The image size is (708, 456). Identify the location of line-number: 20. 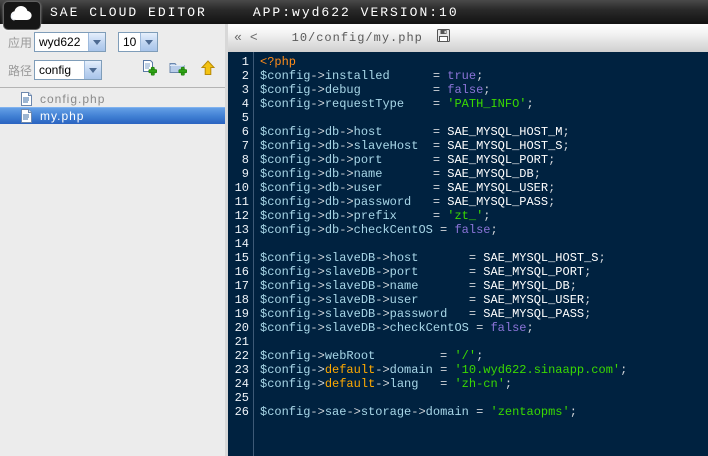
(241, 328).